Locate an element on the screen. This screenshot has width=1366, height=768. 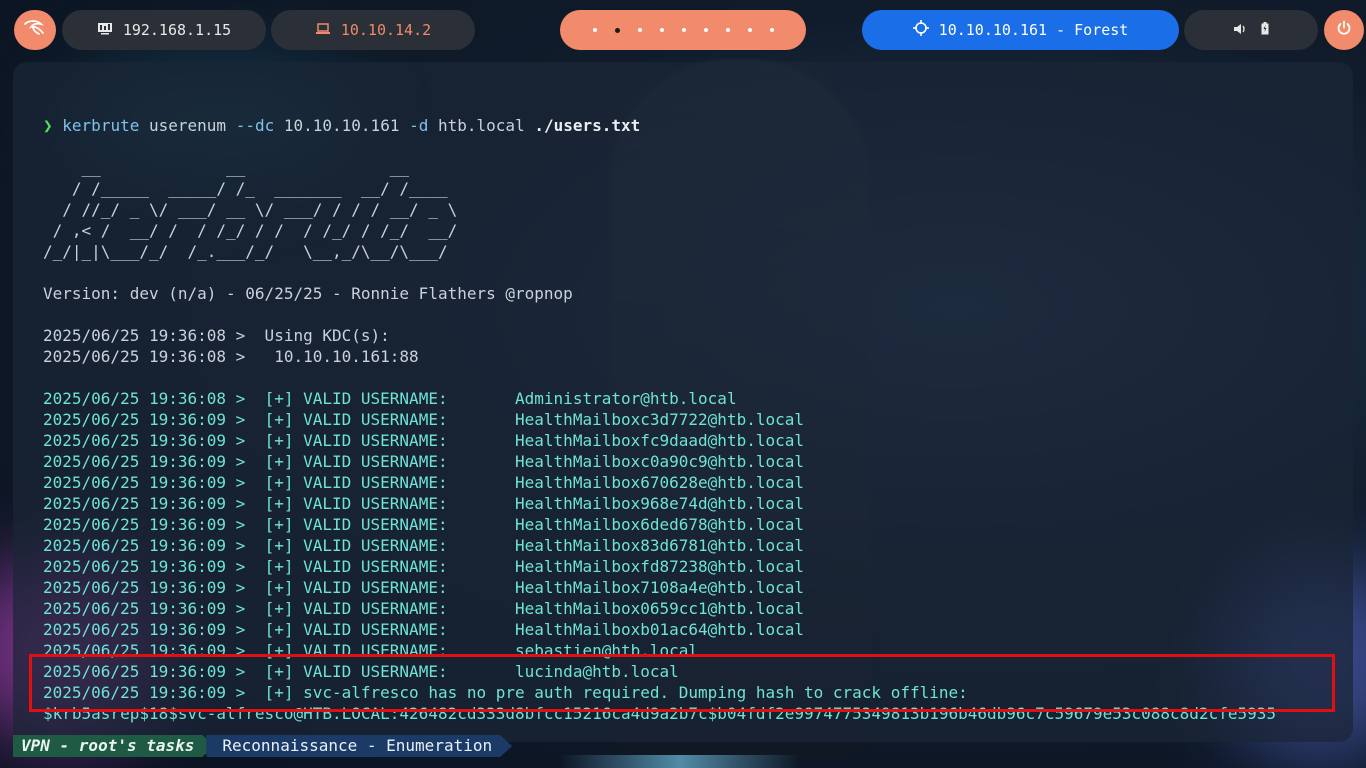
system-tray is located at coordinates (1251, 30).